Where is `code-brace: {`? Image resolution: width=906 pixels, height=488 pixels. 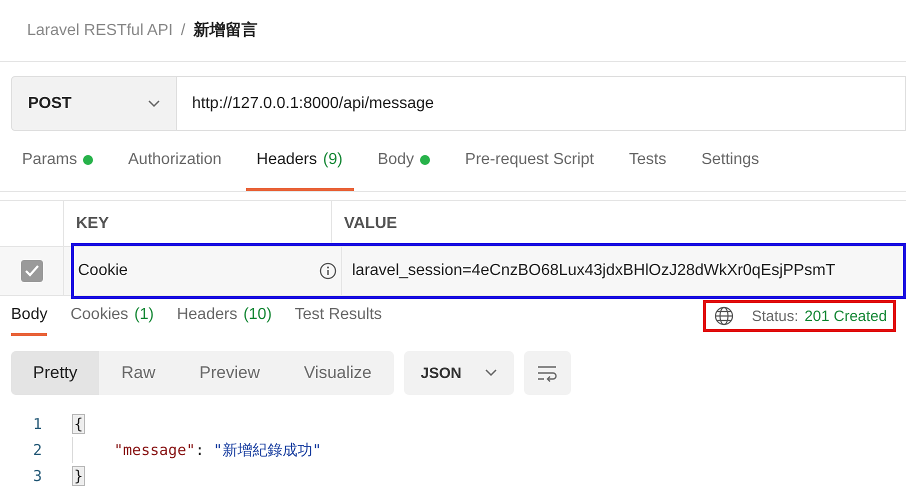
code-brace: { is located at coordinates (79, 424).